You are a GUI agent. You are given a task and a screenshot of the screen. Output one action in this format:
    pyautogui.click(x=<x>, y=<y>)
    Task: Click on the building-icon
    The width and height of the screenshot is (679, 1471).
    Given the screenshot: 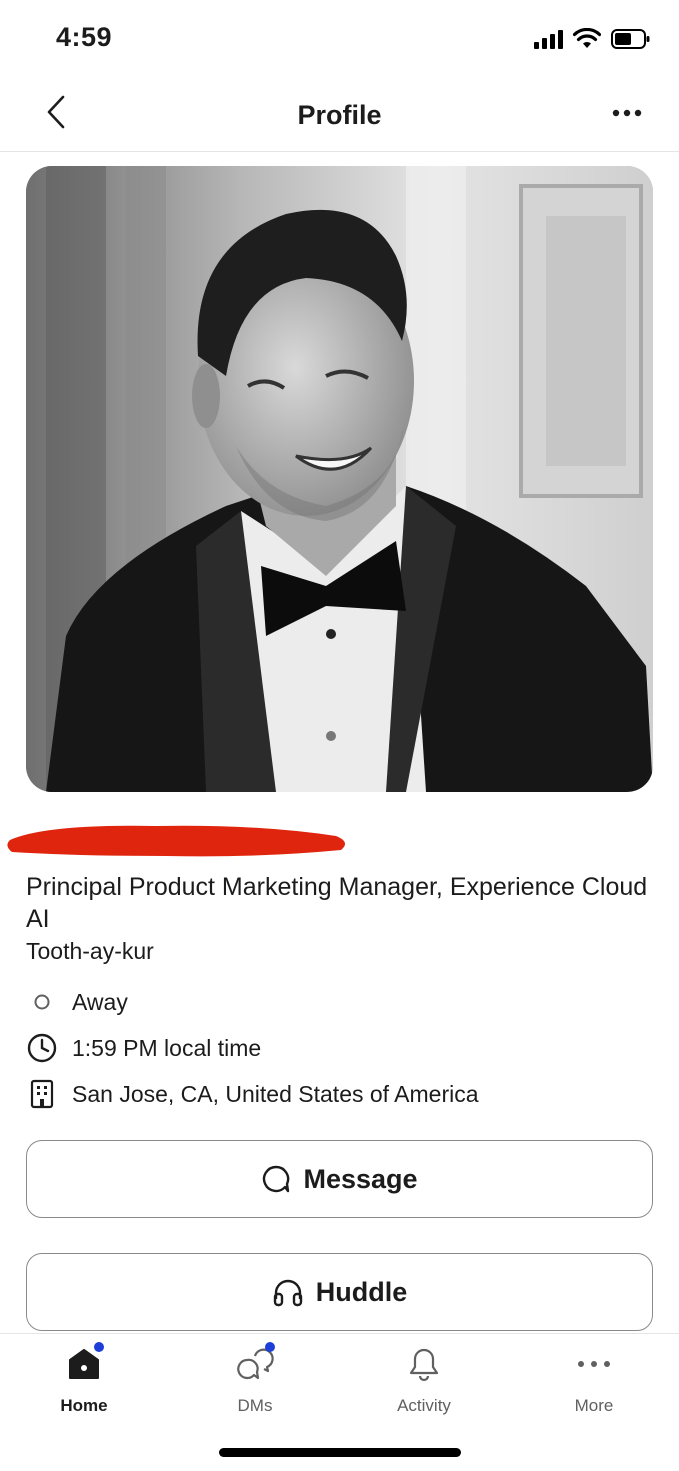 What is the action you would take?
    pyautogui.click(x=42, y=1094)
    